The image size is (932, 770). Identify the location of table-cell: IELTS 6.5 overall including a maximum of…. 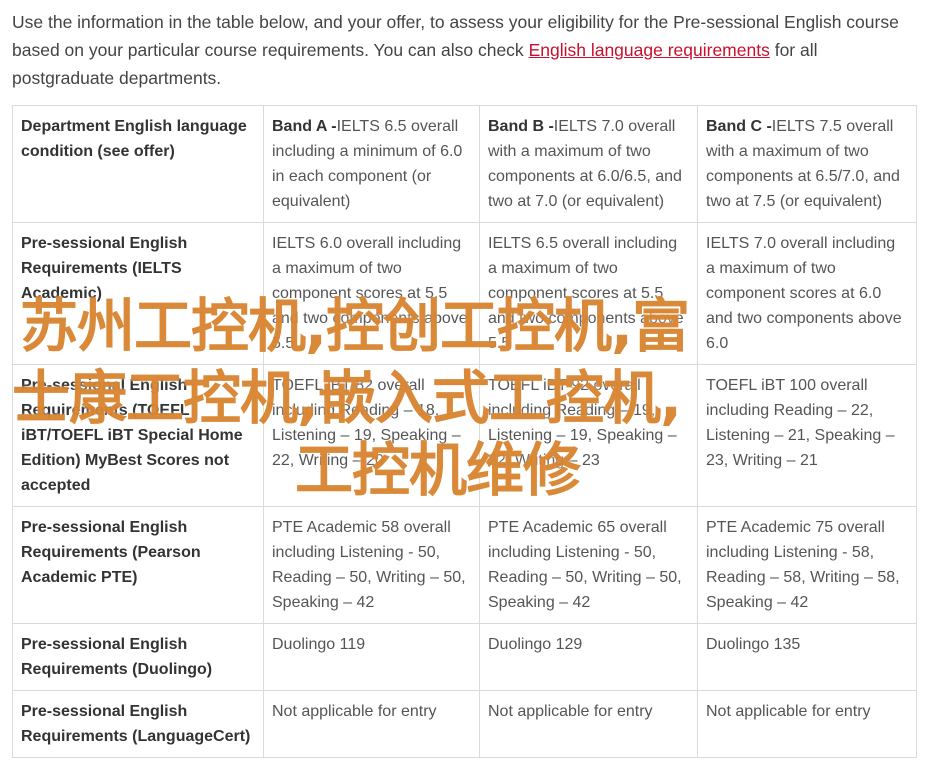
(588, 293).